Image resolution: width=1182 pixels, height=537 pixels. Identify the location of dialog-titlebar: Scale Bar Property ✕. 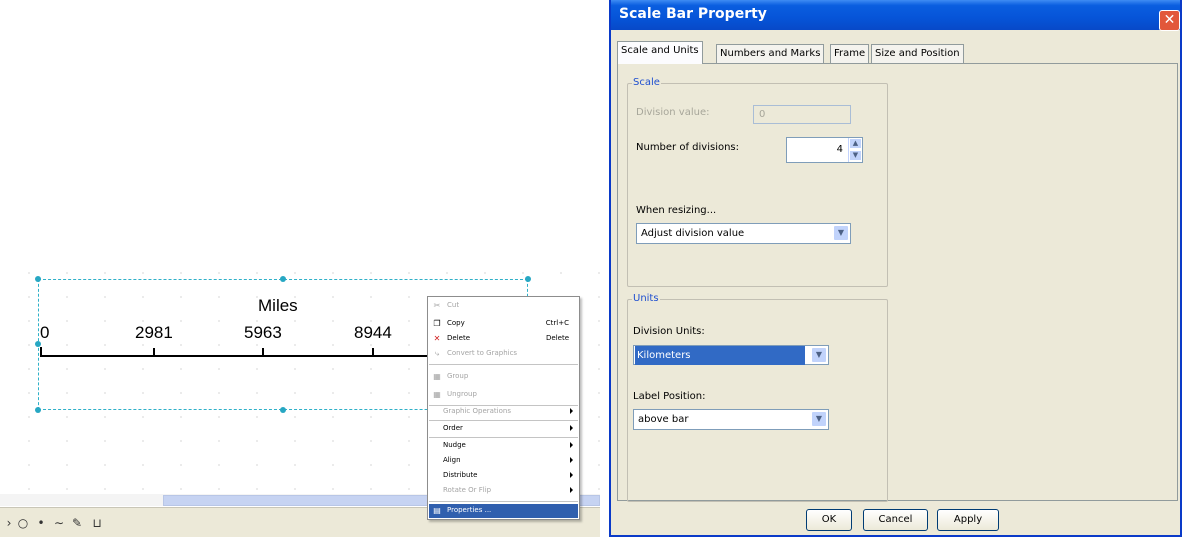
(895, 15).